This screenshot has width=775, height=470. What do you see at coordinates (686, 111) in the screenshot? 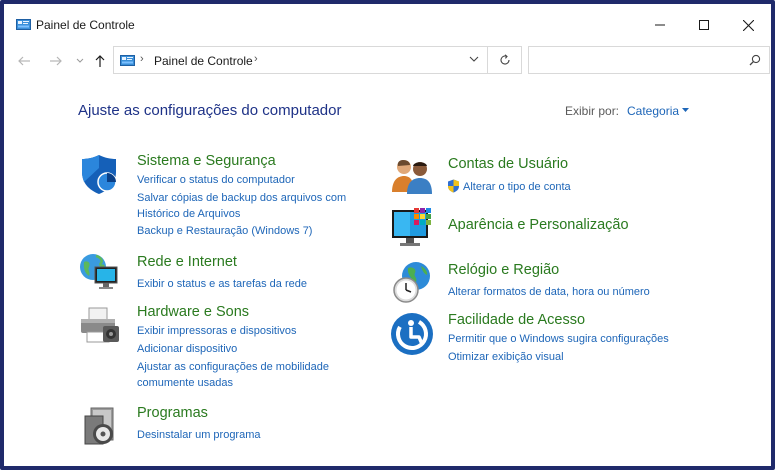
I see `caret-down-icon` at bounding box center [686, 111].